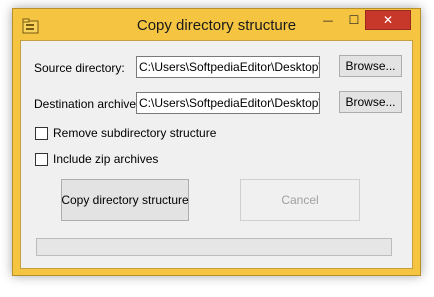 Image resolution: width=434 pixels, height=297 pixels. Describe the element at coordinates (216, 26) in the screenshot. I see `title-bar: Copy directory structure — ☐ ✕` at that location.